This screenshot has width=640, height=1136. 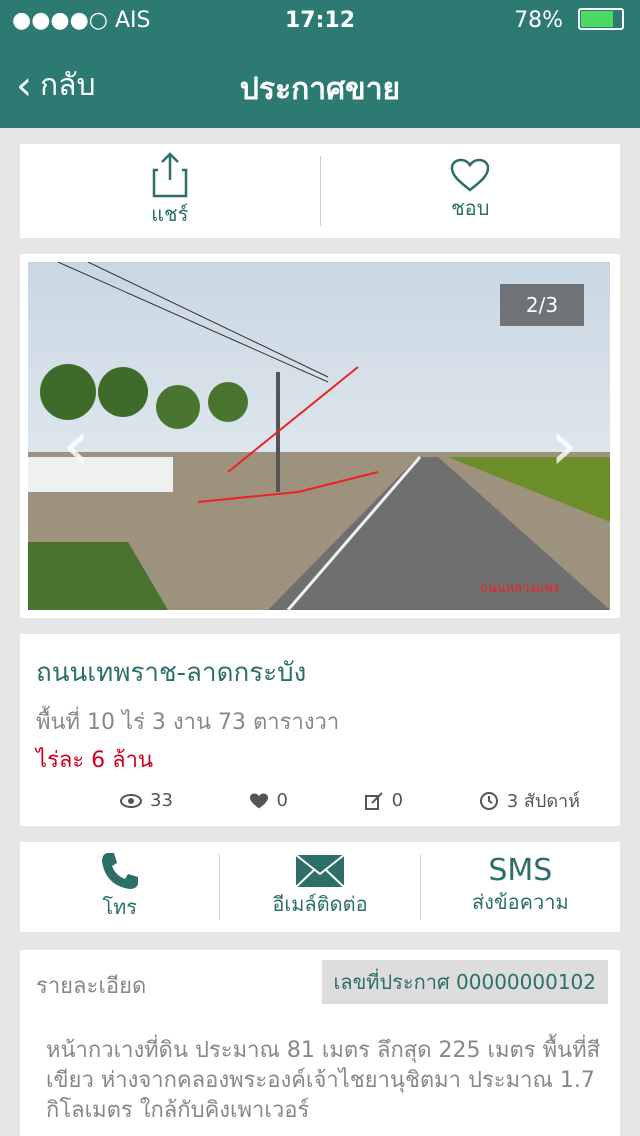 What do you see at coordinates (470, 175) in the screenshot?
I see `heart-icon` at bounding box center [470, 175].